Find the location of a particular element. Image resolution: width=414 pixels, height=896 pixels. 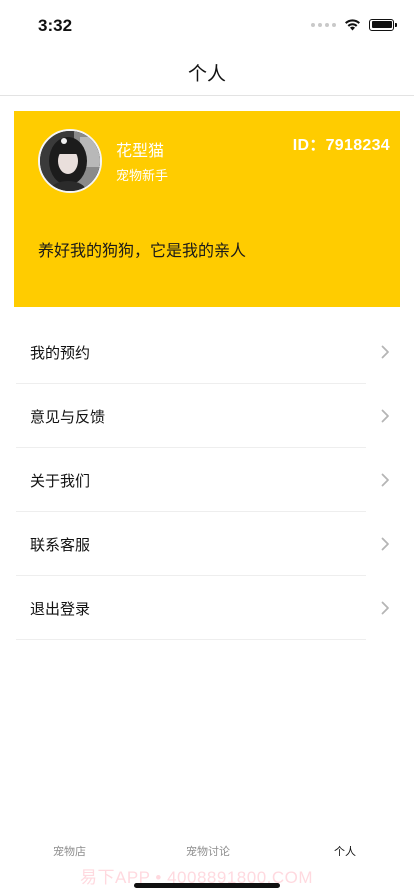

home-indicator is located at coordinates (207, 885).